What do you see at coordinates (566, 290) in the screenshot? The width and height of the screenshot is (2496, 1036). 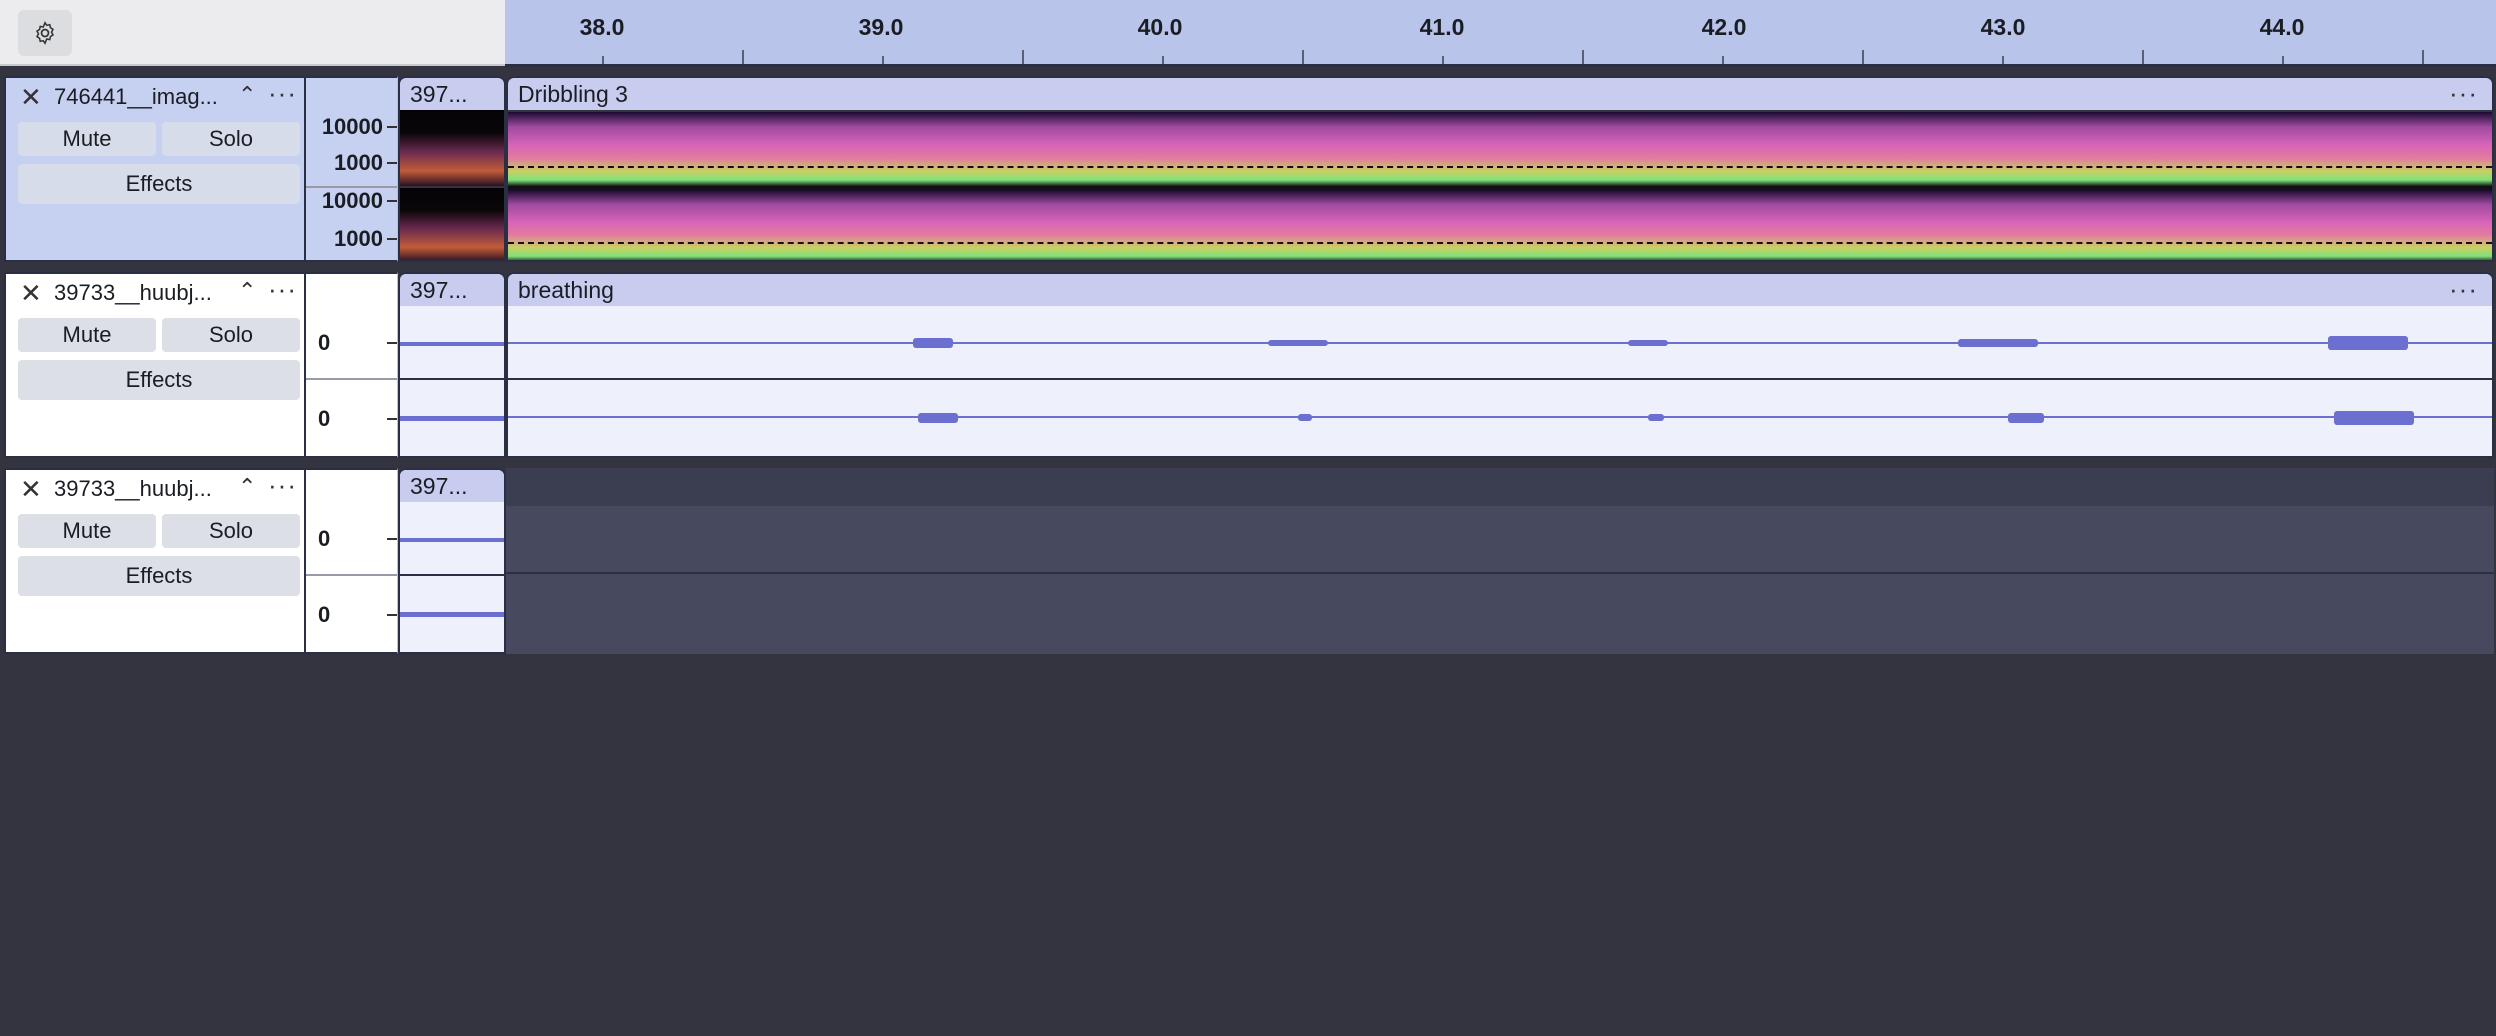 I see `clip-name: breathing` at bounding box center [566, 290].